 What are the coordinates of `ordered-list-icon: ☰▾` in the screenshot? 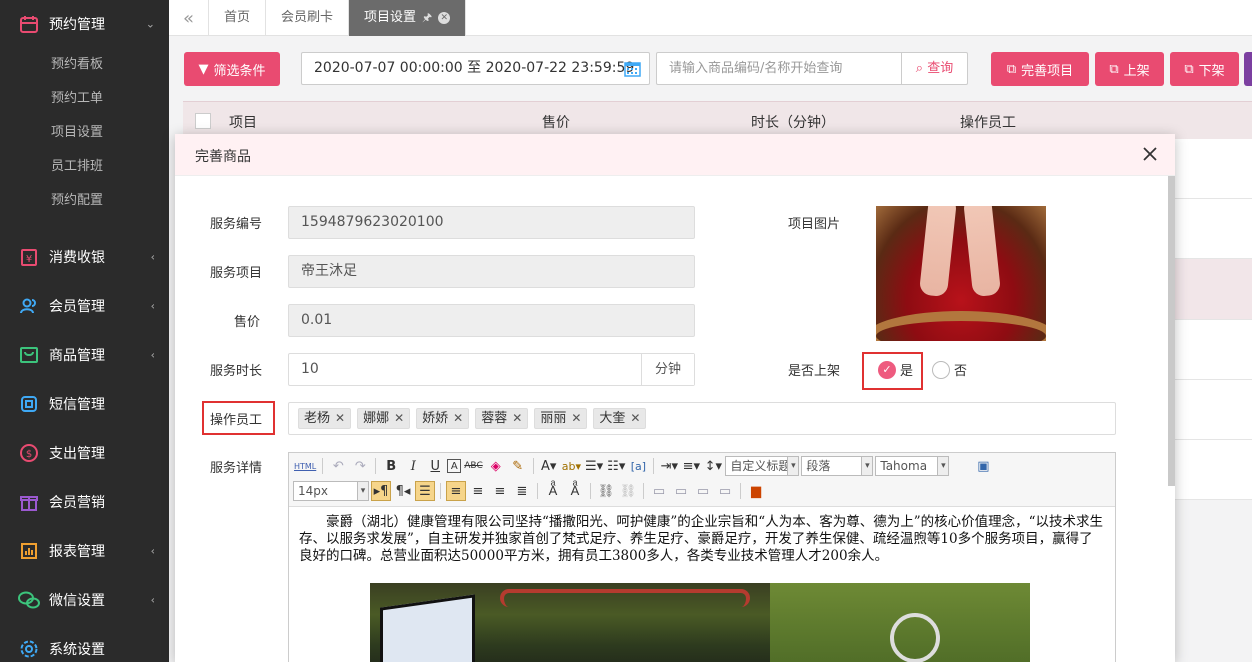 It's located at (594, 466).